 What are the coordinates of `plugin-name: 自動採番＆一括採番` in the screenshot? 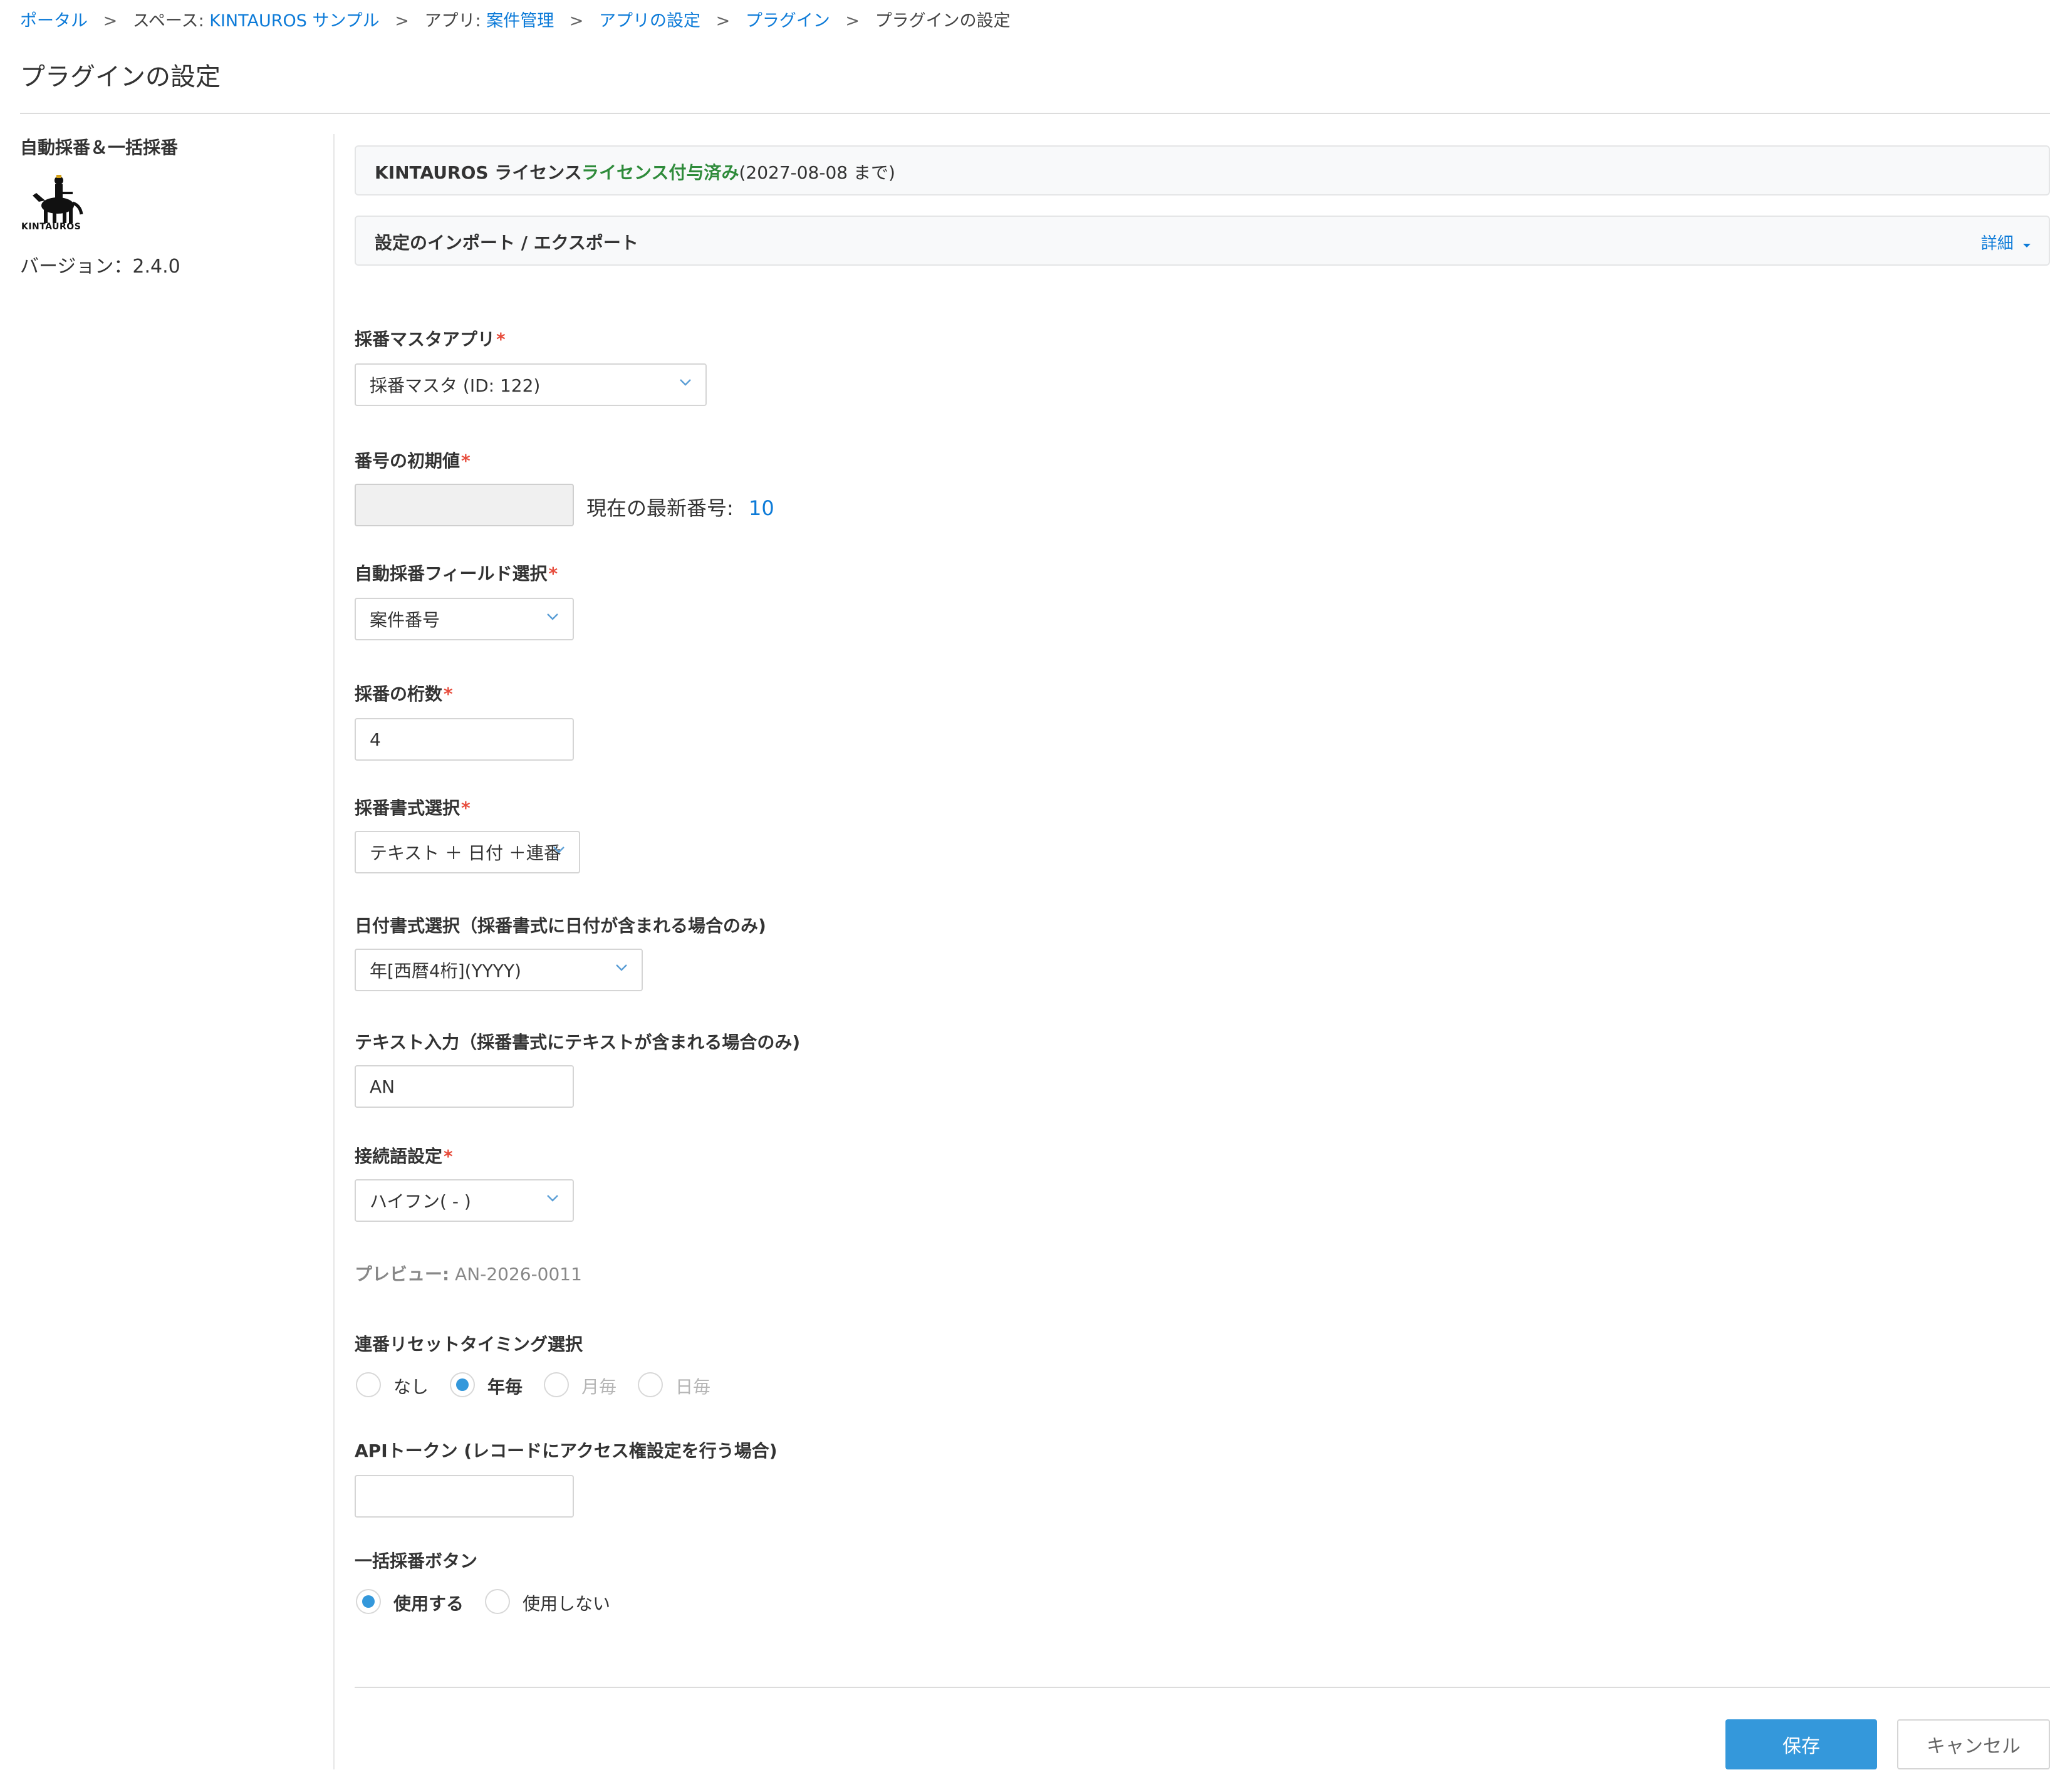 It's located at (99, 147).